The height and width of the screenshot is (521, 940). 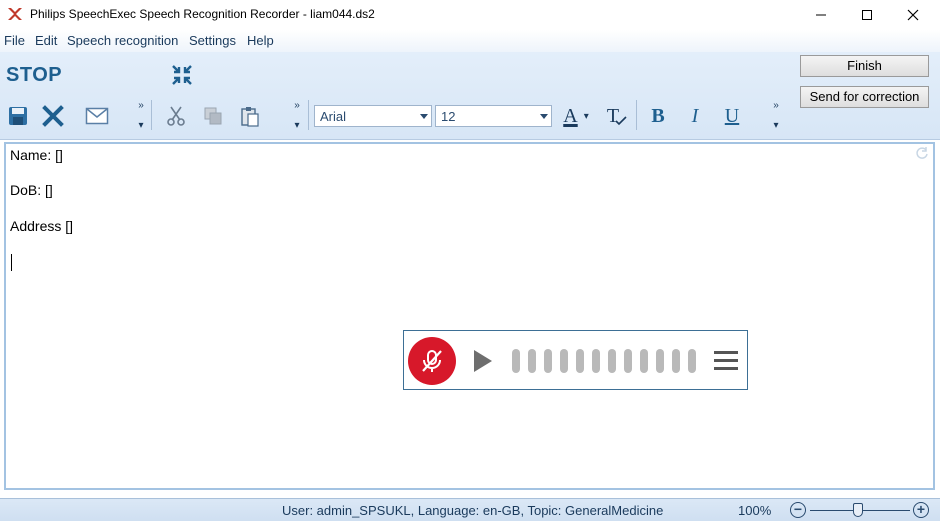 I want to click on stop-button: STOP, so click(x=34, y=75).